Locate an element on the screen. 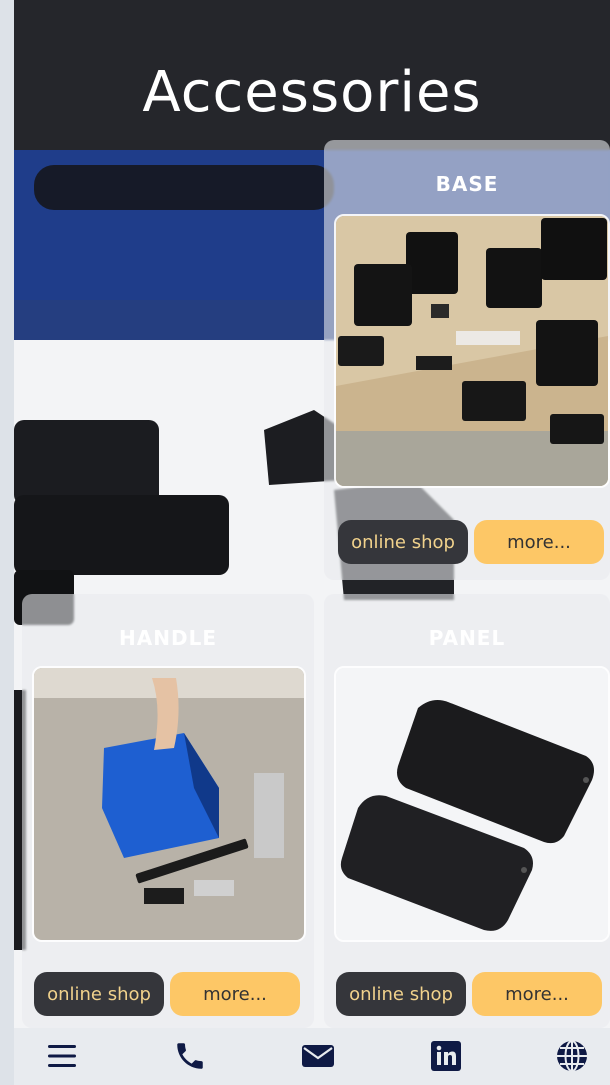 This screenshot has width=610, height=1085. menu-button is located at coordinates (62, 1056).